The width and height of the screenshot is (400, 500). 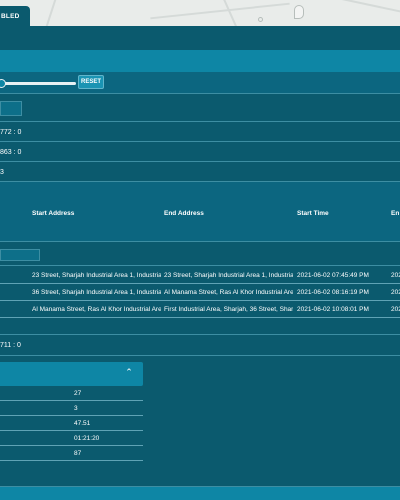 I want to click on column-header-start-address: Start Address, so click(x=53, y=213).